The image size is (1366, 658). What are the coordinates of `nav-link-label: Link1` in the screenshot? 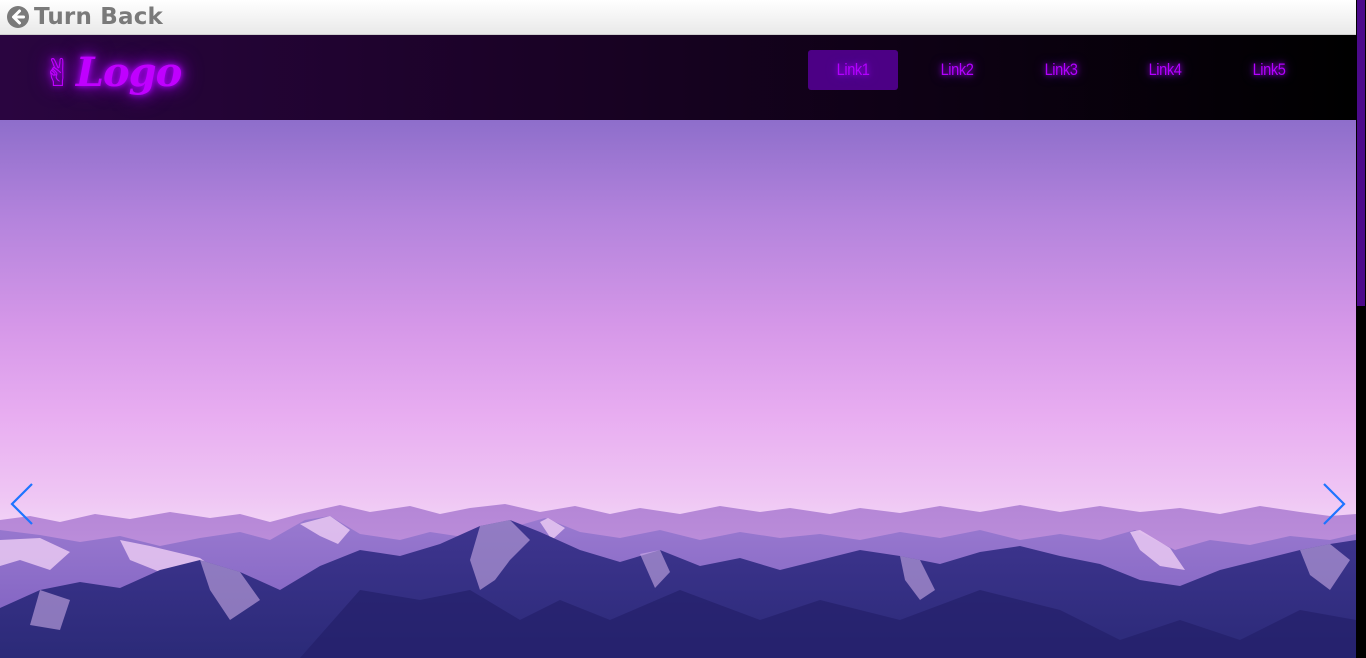 It's located at (853, 69).